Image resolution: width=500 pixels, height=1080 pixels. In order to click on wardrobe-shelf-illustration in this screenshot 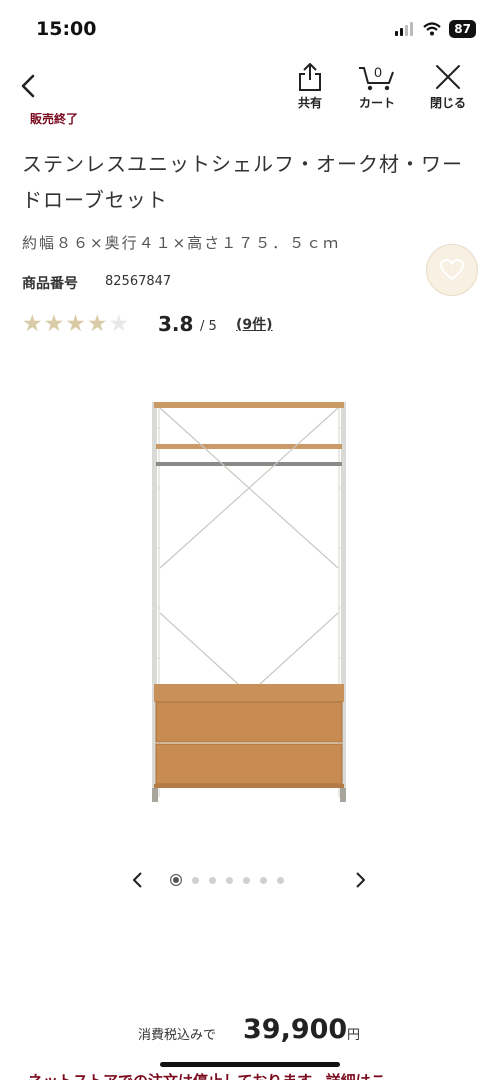, I will do `click(249, 602)`.